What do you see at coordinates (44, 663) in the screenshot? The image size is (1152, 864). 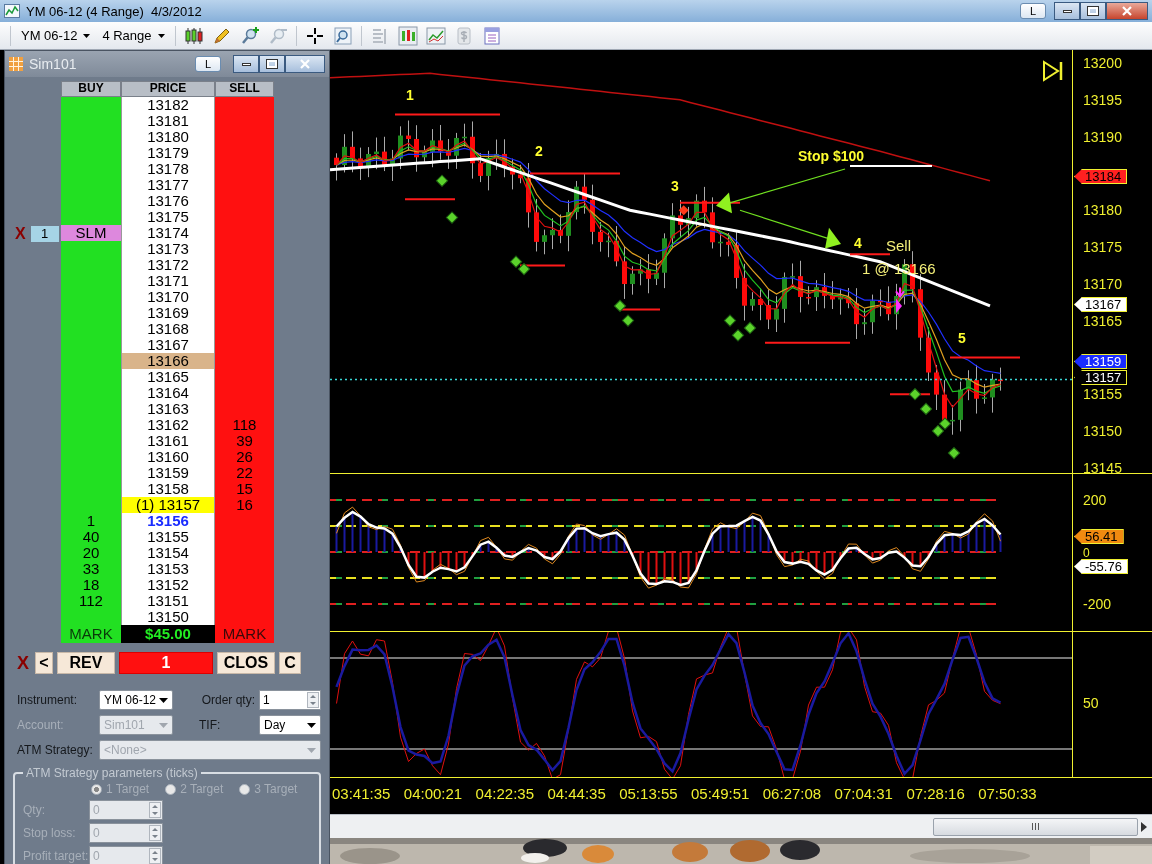 I see `back-button: <` at bounding box center [44, 663].